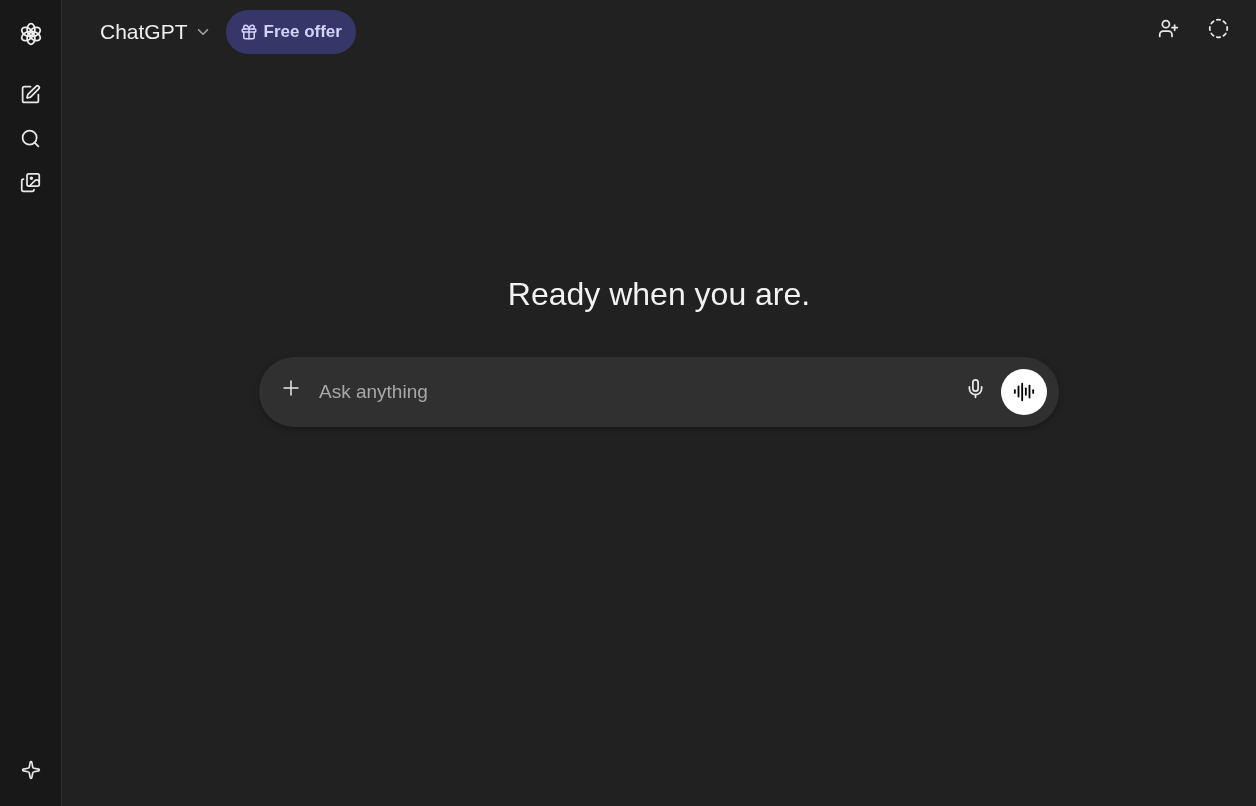 This screenshot has width=1256, height=806. What do you see at coordinates (248, 32) in the screenshot?
I see `gift-icon` at bounding box center [248, 32].